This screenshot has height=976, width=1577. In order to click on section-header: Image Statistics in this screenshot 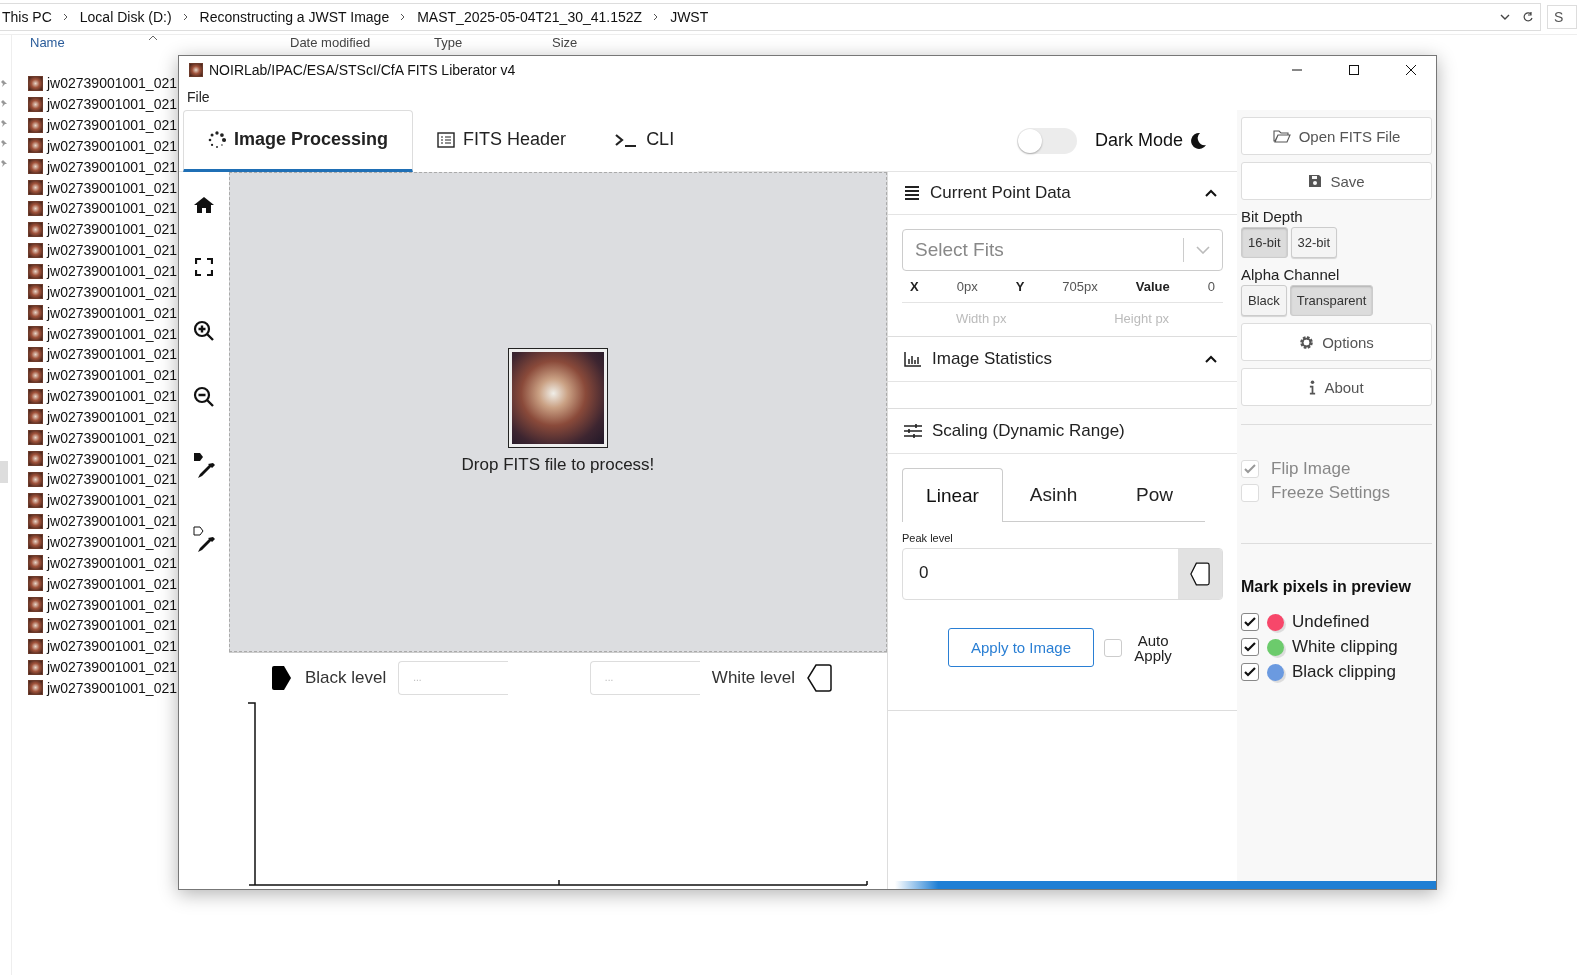, I will do `click(1062, 359)`.